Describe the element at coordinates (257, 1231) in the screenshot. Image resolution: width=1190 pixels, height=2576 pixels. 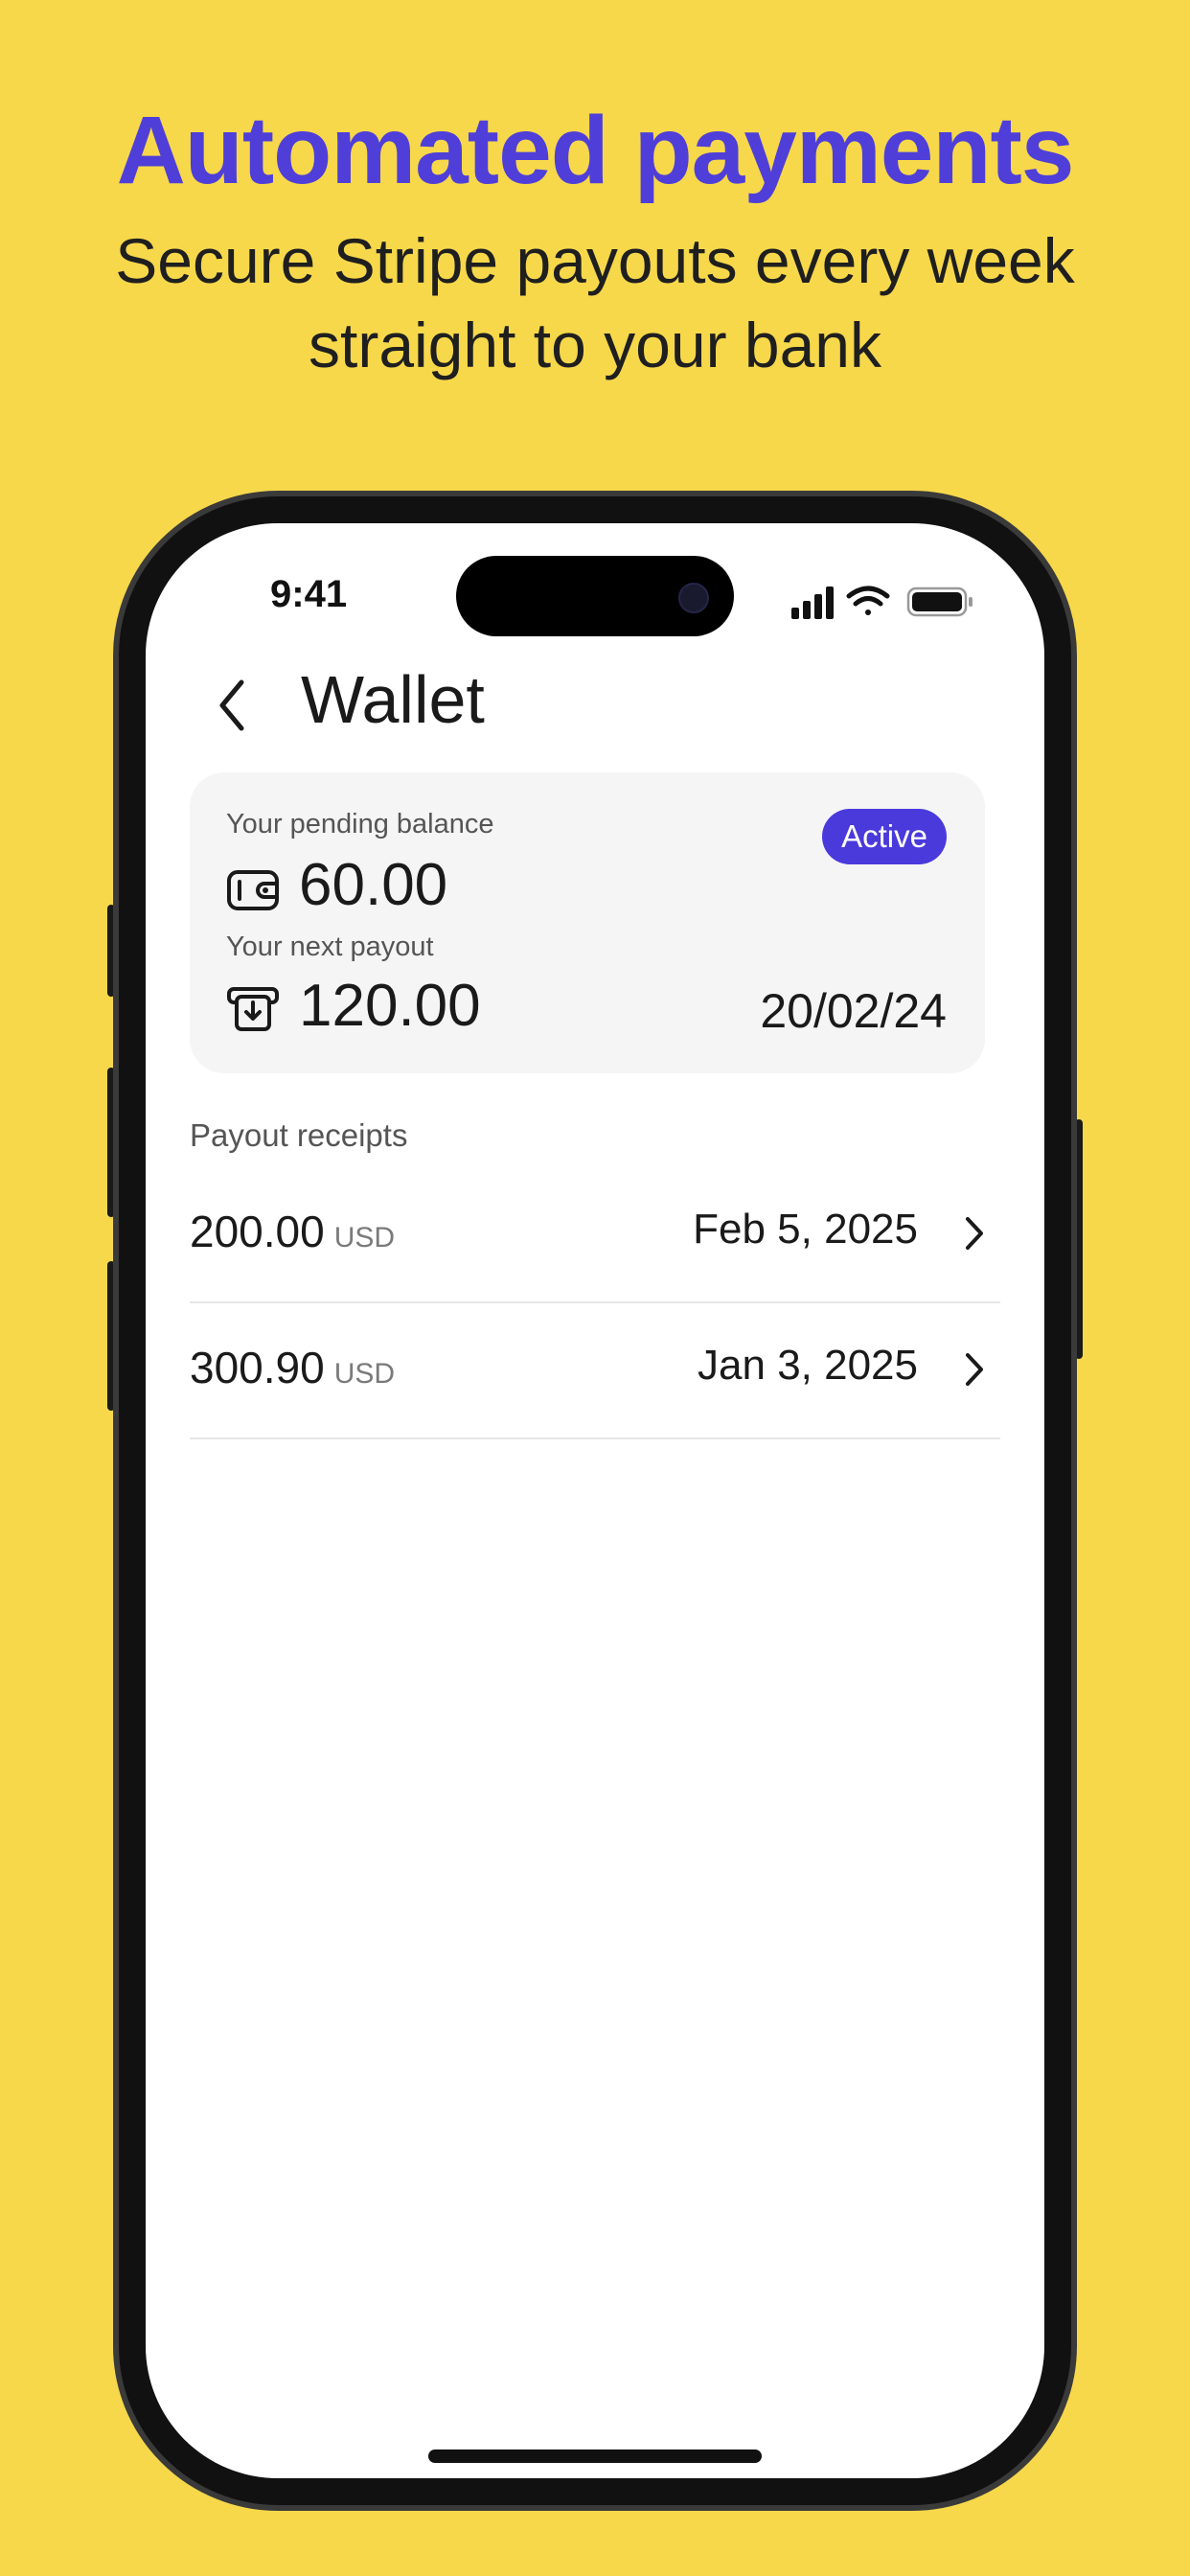
I see `receipt-amount-value: 200.00` at that location.